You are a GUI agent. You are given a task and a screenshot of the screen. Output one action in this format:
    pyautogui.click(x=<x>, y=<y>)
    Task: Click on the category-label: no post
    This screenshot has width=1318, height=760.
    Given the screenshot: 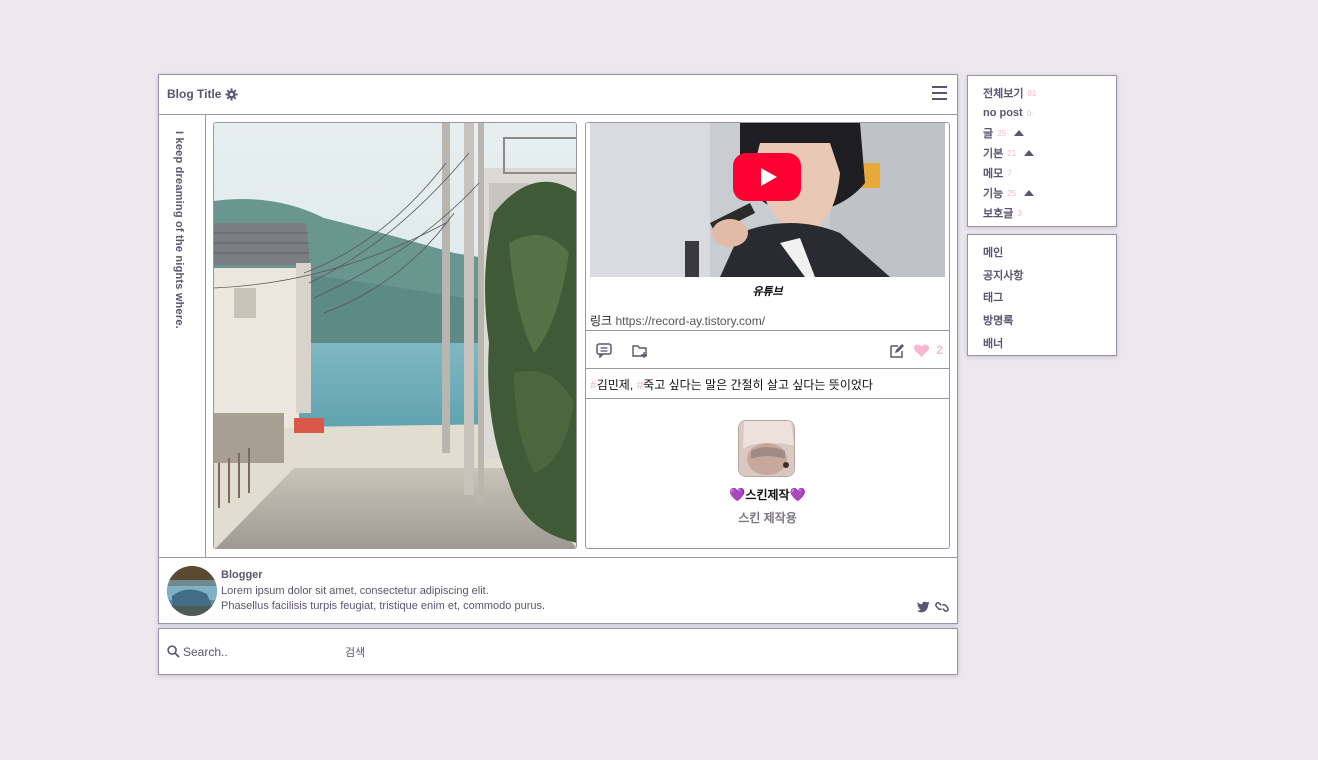 What is the action you would take?
    pyautogui.click(x=1003, y=113)
    